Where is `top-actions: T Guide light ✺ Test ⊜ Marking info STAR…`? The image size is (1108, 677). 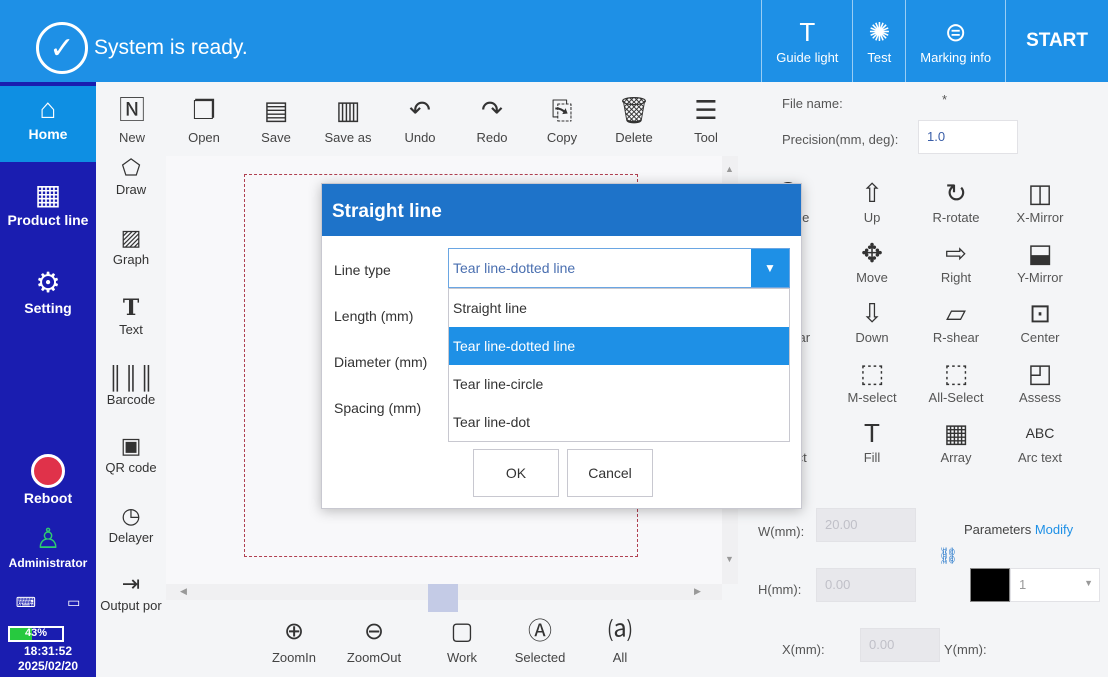
top-actions: T Guide light ✺ Test ⊜ Marking info STAR… is located at coordinates (934, 41).